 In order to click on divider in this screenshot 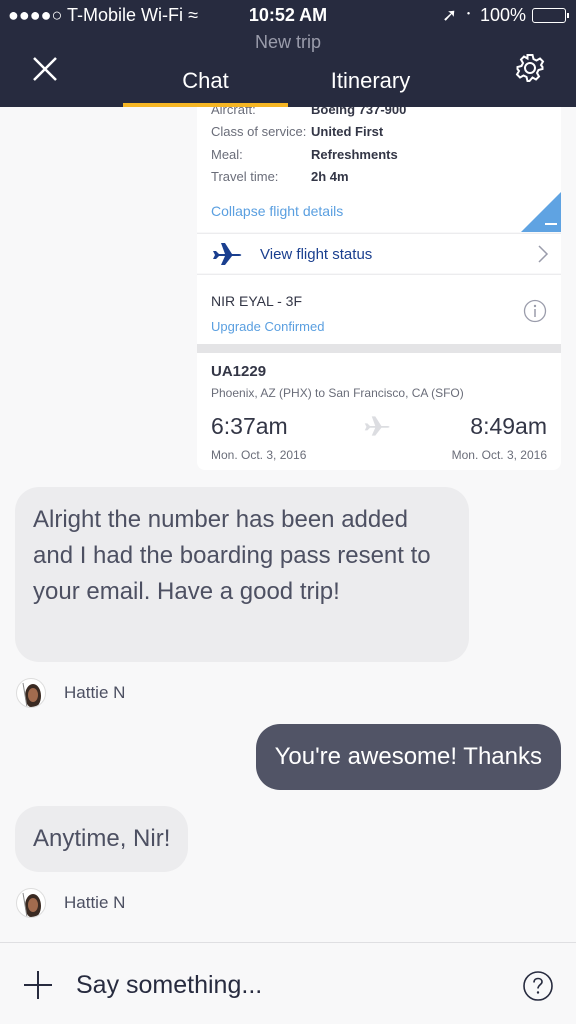, I will do `click(379, 348)`.